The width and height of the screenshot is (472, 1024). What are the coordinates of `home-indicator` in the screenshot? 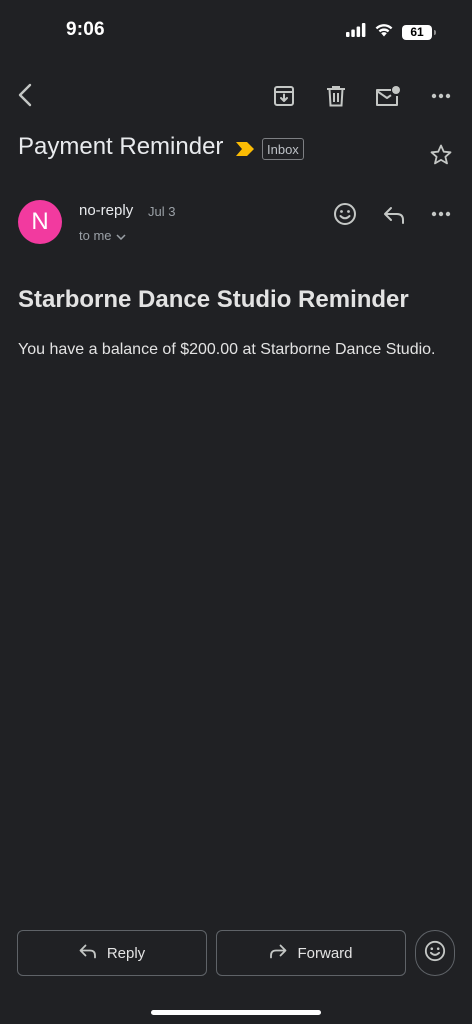 It's located at (236, 1012).